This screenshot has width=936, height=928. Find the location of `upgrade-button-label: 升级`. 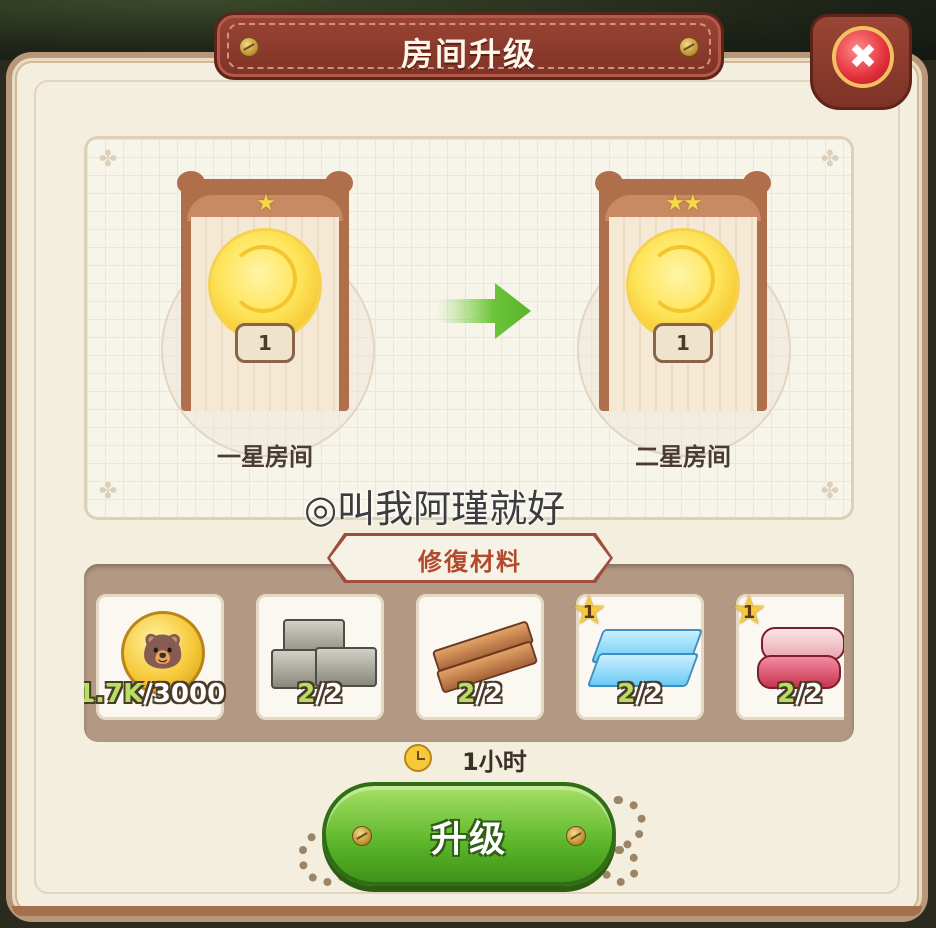

upgrade-button-label: 升级 is located at coordinates (468, 839).